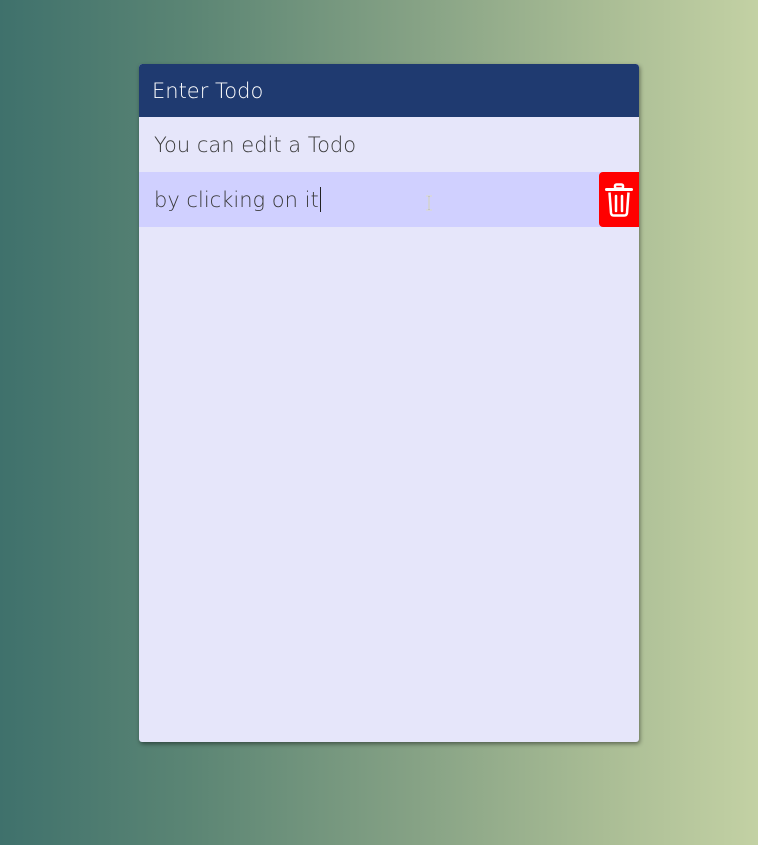 The height and width of the screenshot is (845, 758). I want to click on delete-todo-button, so click(619, 199).